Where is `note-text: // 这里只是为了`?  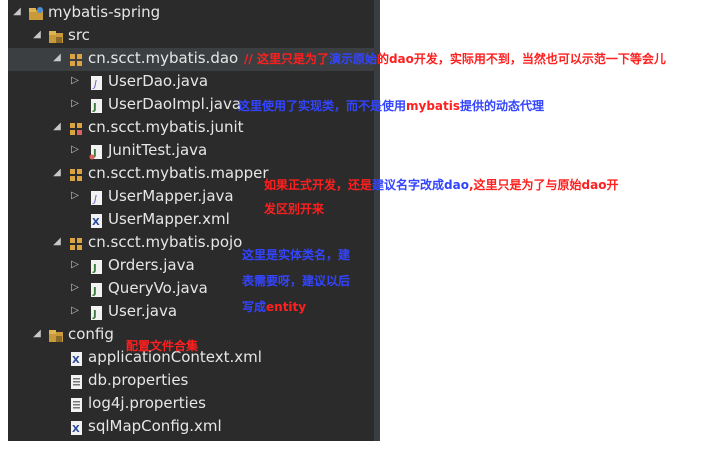 note-text: // 这里只是为了 is located at coordinates (286, 59).